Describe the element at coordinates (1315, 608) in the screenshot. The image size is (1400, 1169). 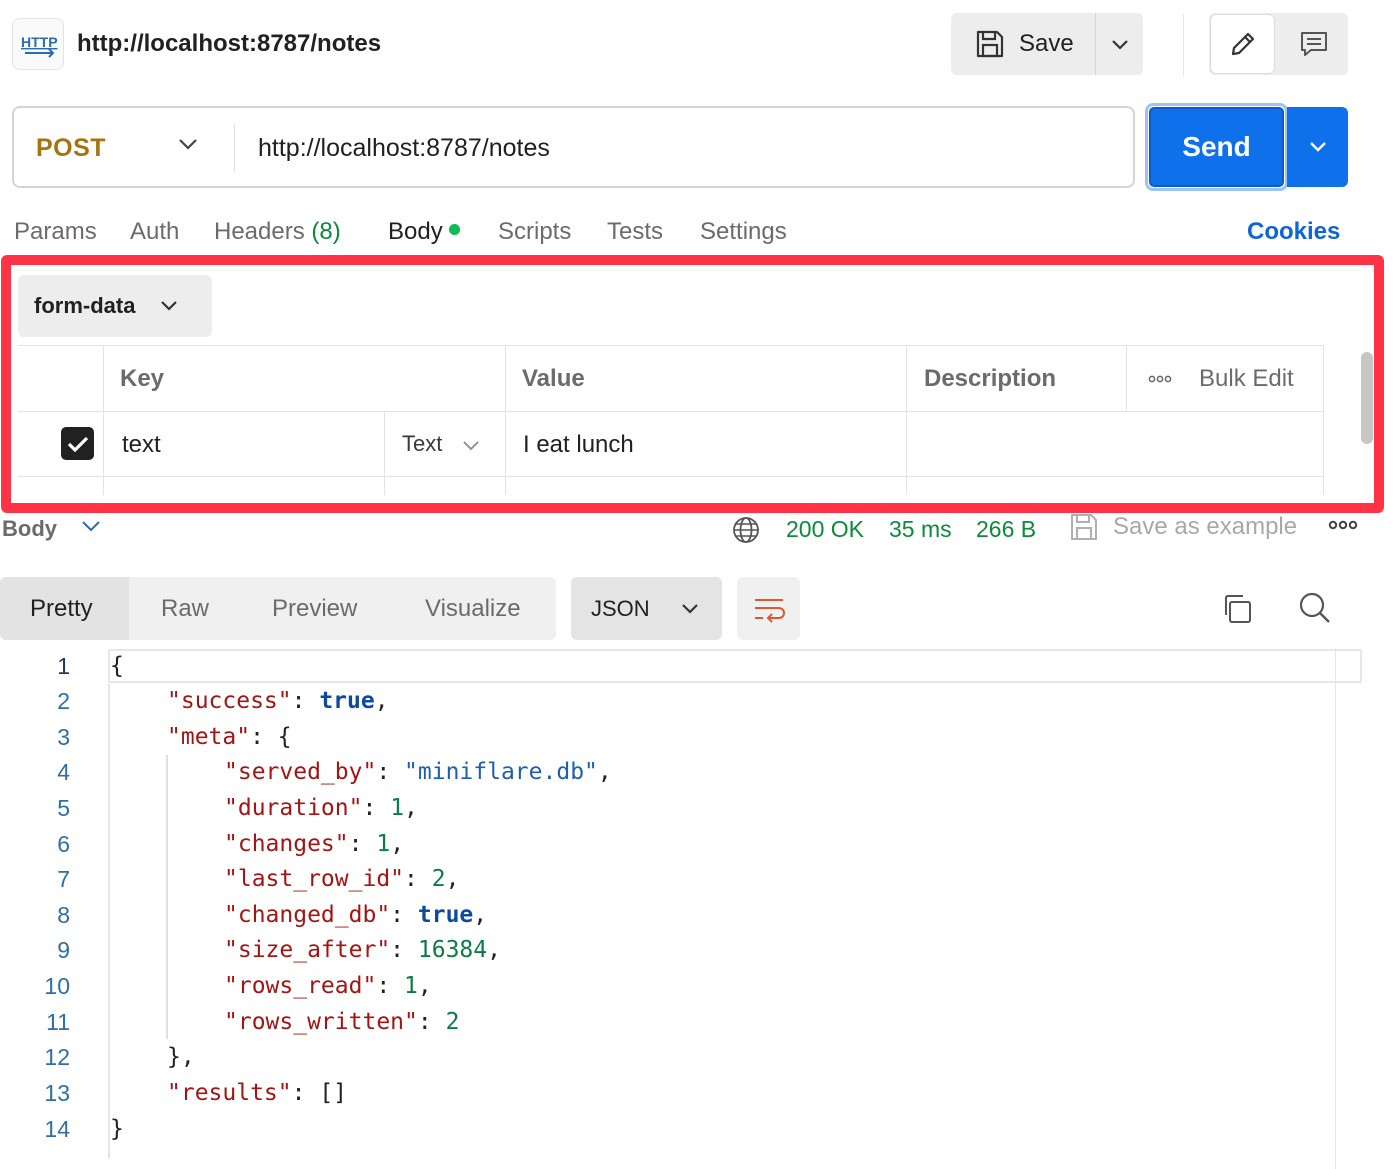
I see `search-icon` at that location.